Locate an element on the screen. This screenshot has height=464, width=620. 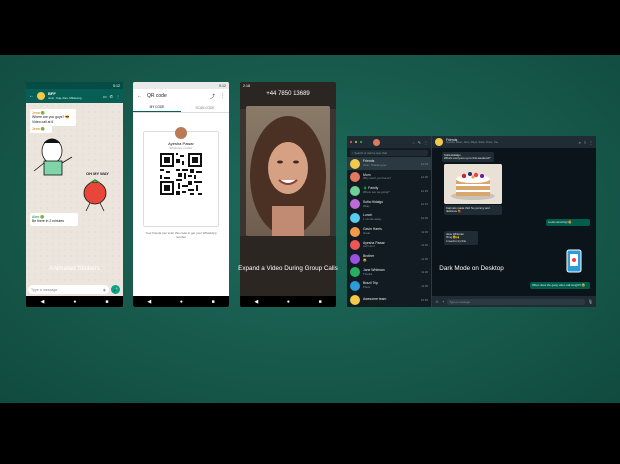
chat-preview: Jenn: Thanks guys is located at coordinates (375, 164).